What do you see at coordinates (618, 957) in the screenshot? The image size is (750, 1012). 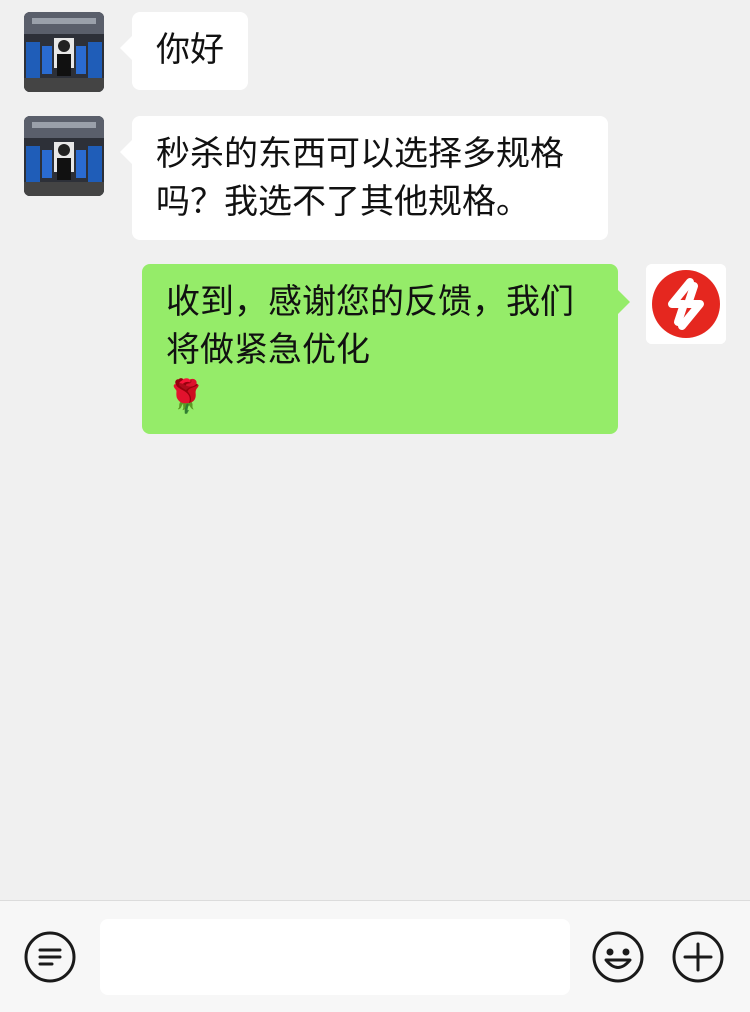 I see `emoji-icon` at bounding box center [618, 957].